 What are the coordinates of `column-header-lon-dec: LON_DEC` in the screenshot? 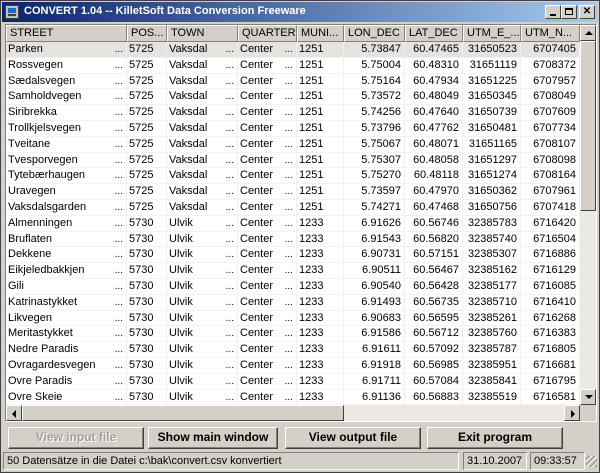 It's located at (374, 33).